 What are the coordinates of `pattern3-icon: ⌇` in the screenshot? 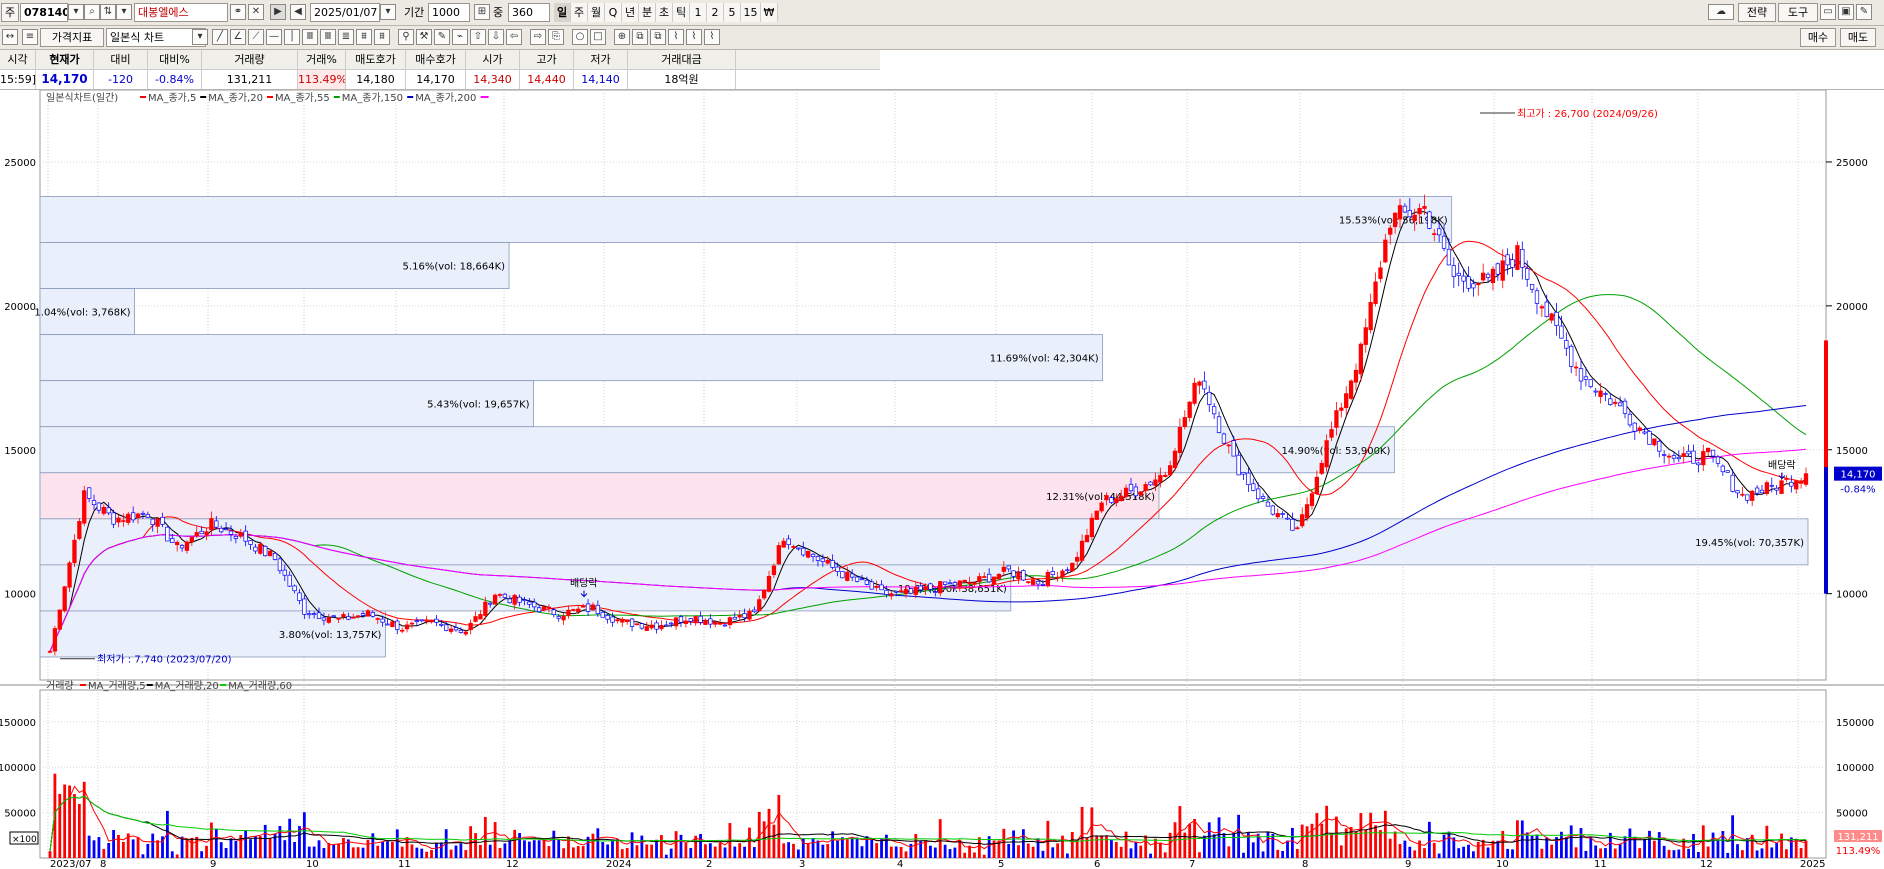 It's located at (712, 37).